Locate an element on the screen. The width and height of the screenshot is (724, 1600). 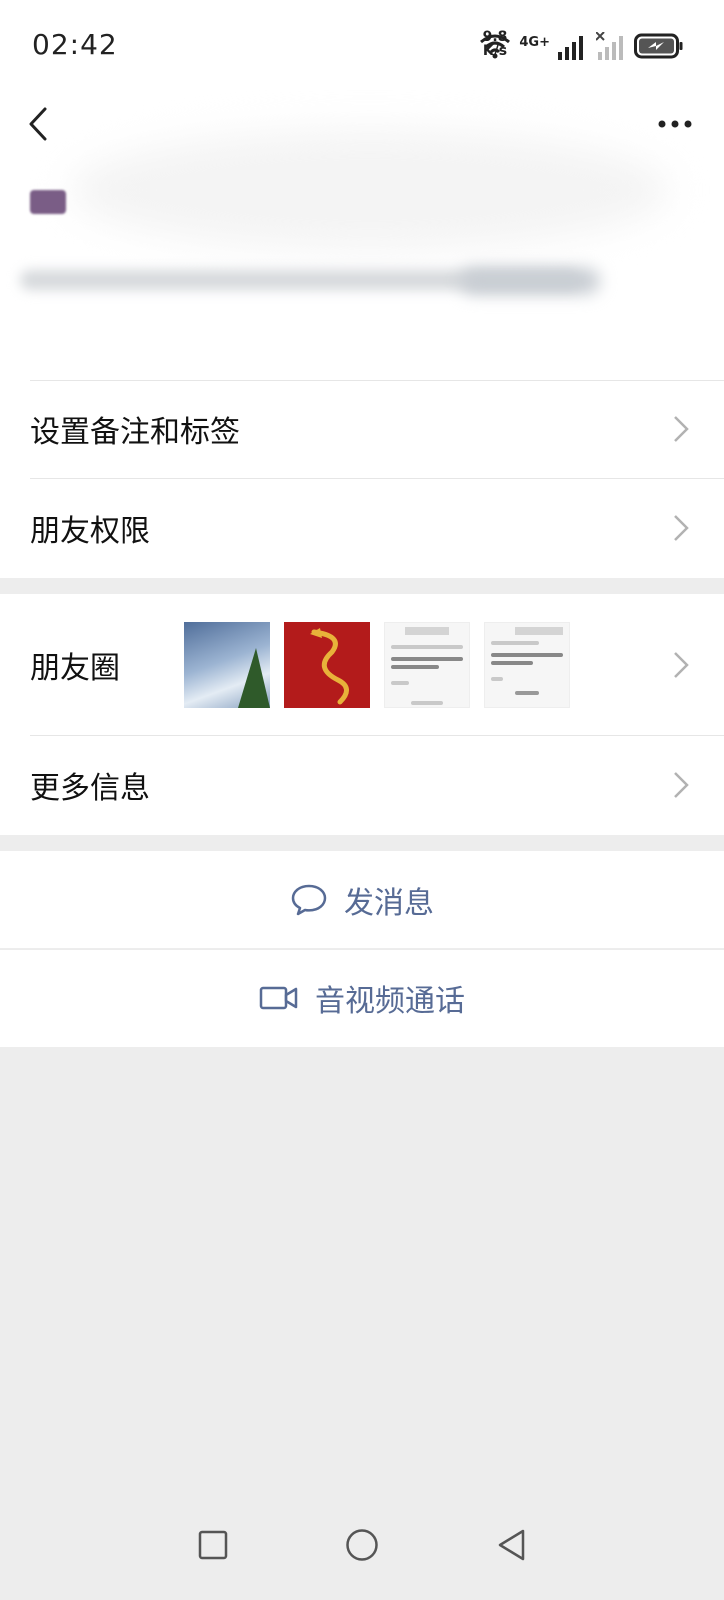
av-call-label: 音视频通话 is located at coordinates (390, 1001).